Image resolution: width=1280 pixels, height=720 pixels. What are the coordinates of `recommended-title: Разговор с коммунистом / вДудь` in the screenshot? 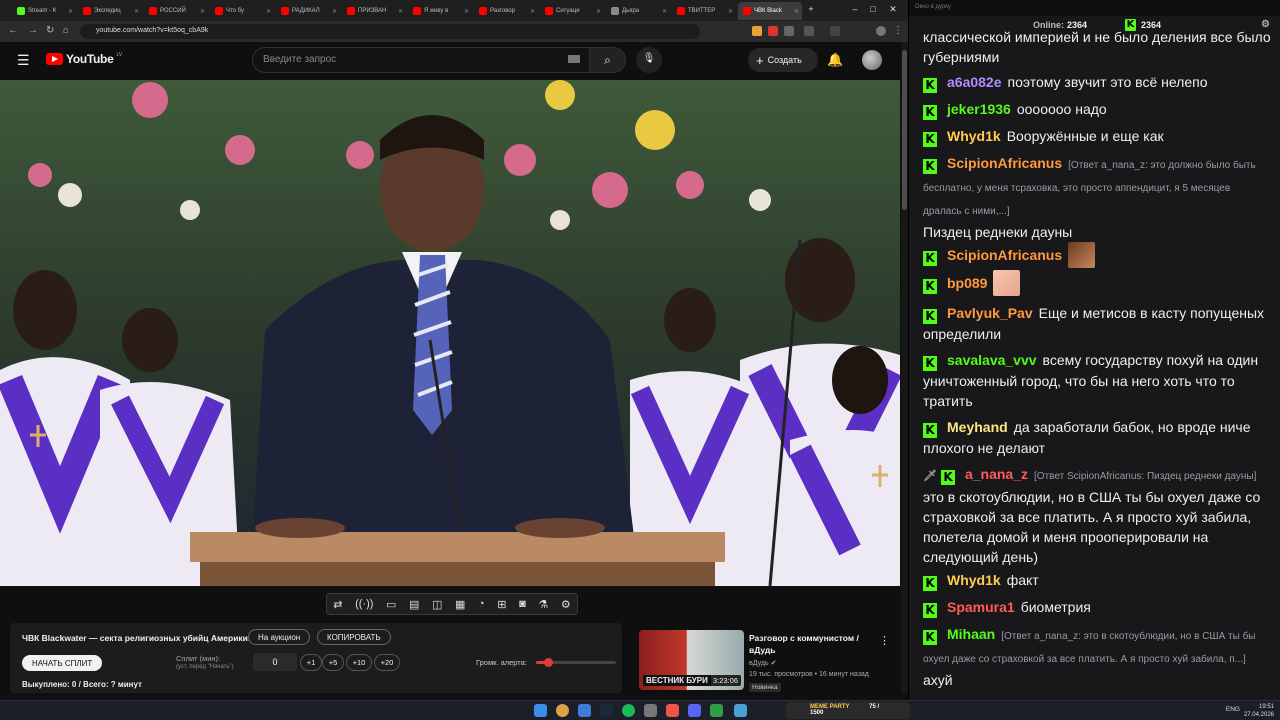 It's located at (809, 644).